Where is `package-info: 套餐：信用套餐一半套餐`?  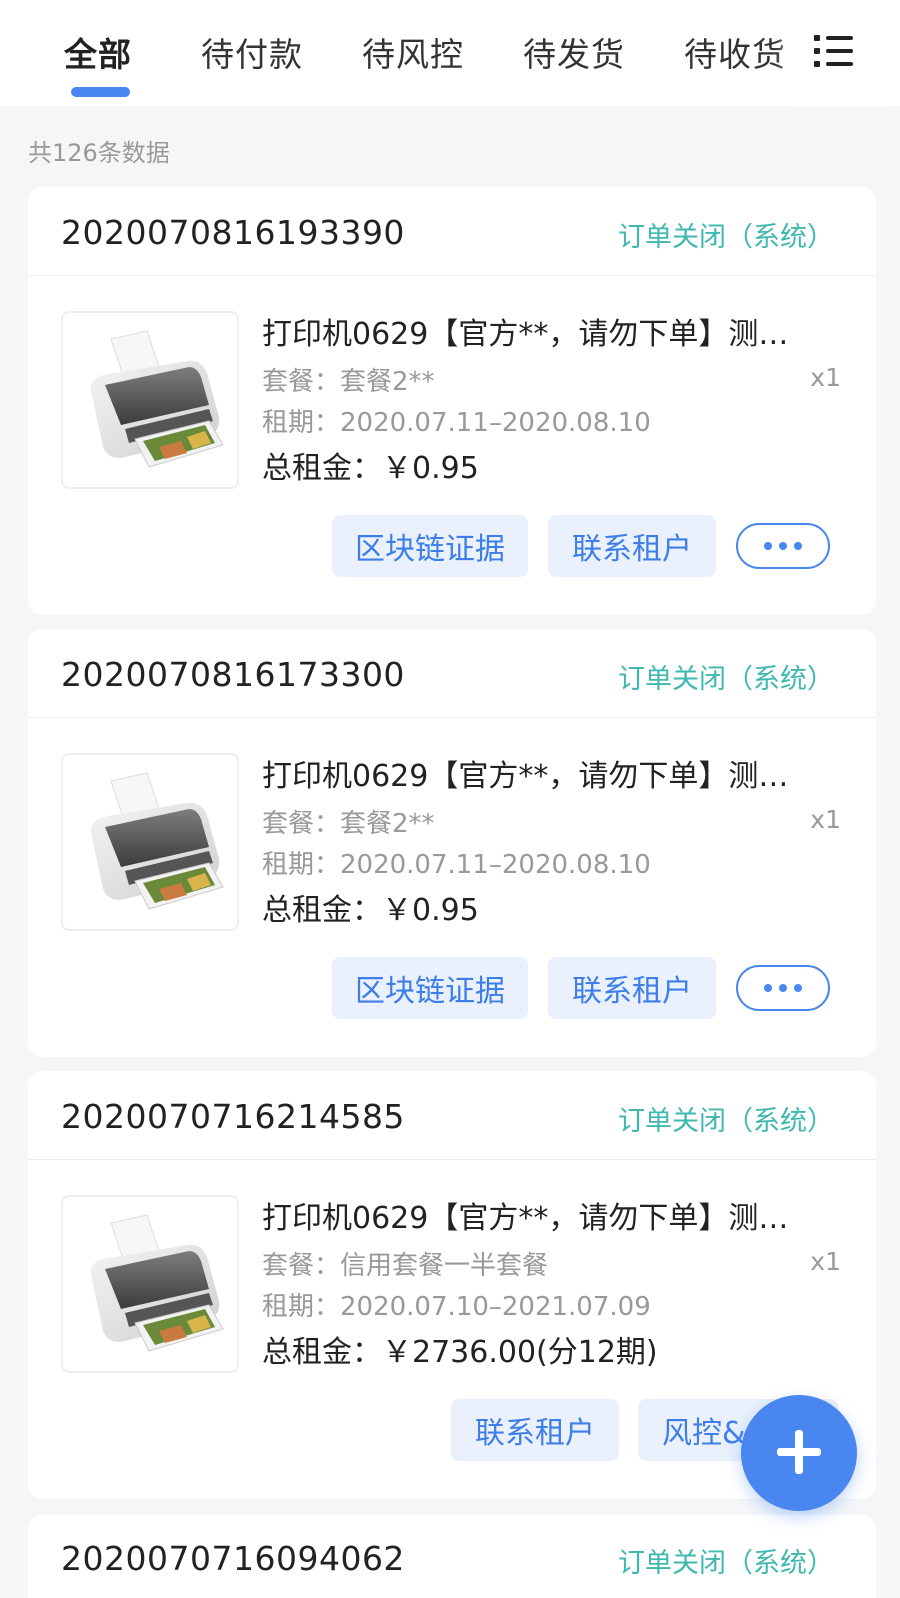
package-info: 套餐：信用套餐一半套餐 is located at coordinates (405, 1266).